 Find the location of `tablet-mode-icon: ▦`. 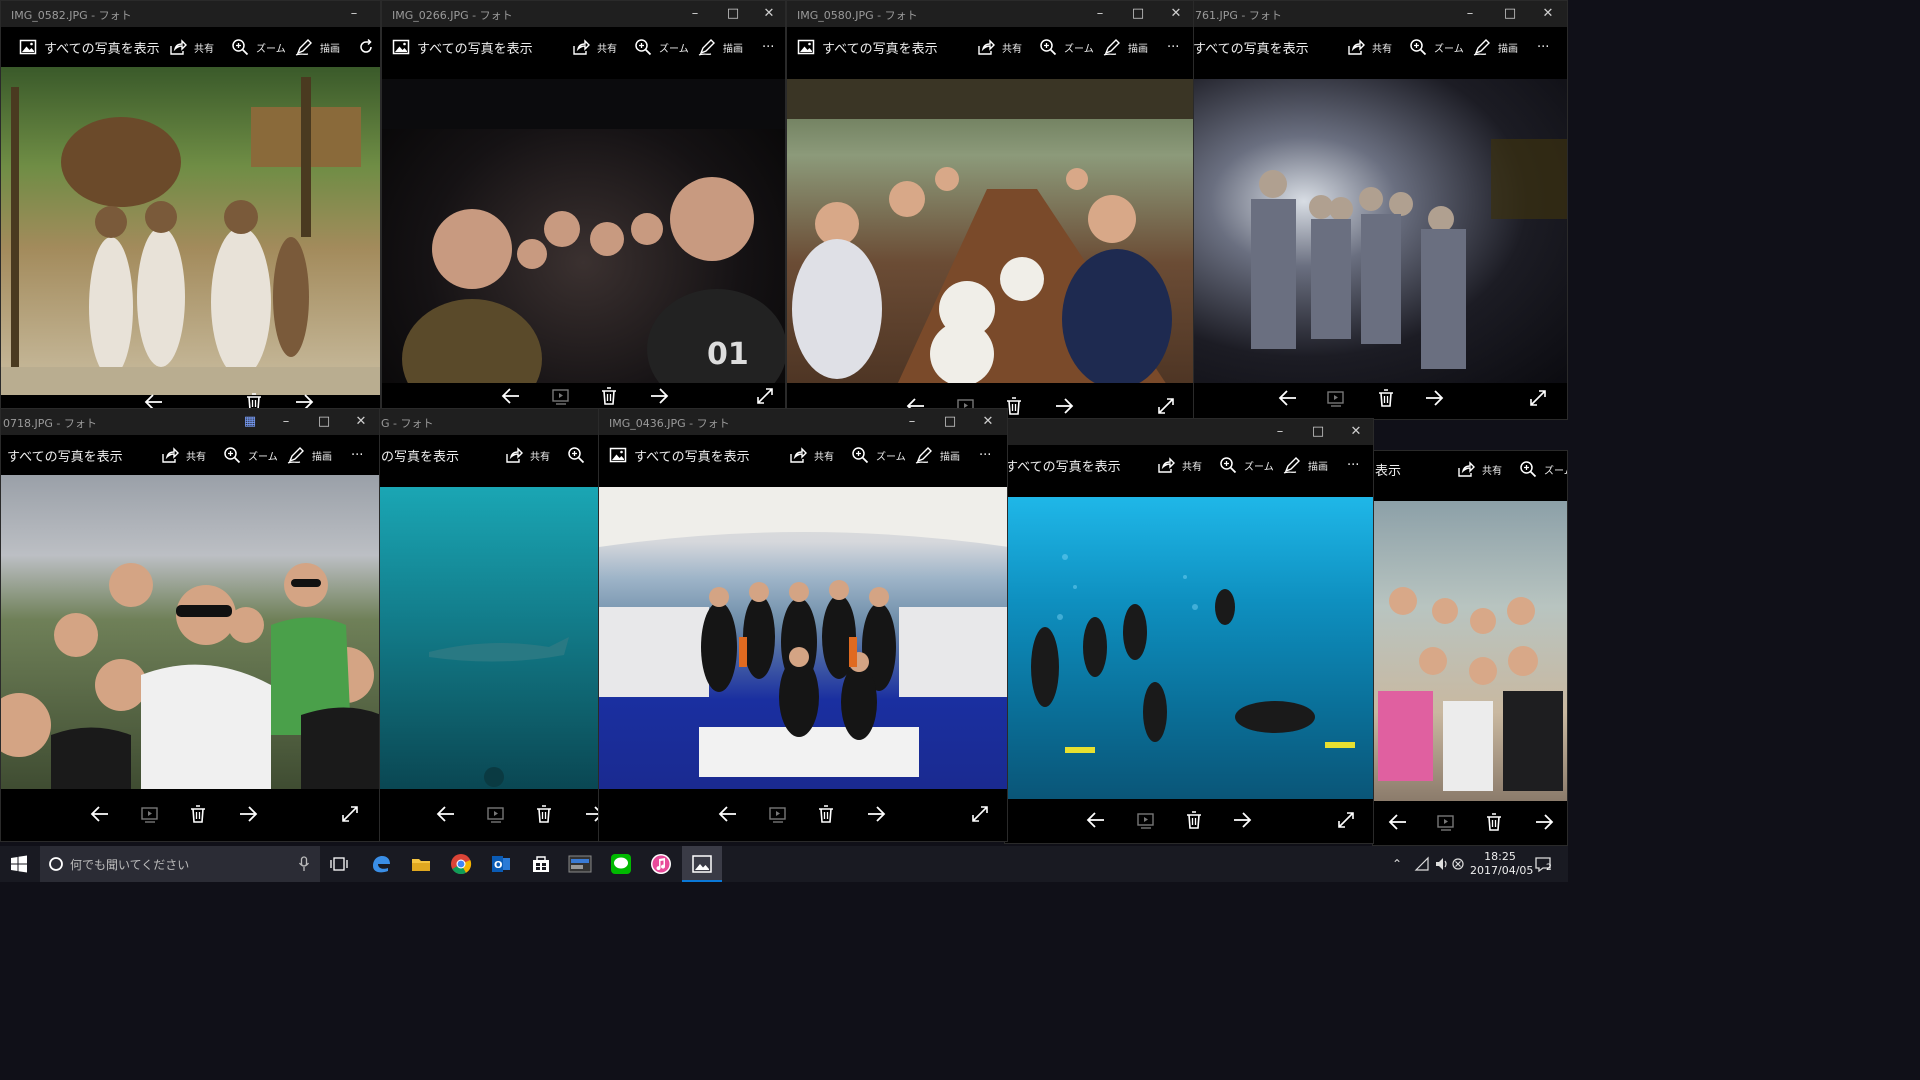

tablet-mode-icon: ▦ is located at coordinates (250, 422).